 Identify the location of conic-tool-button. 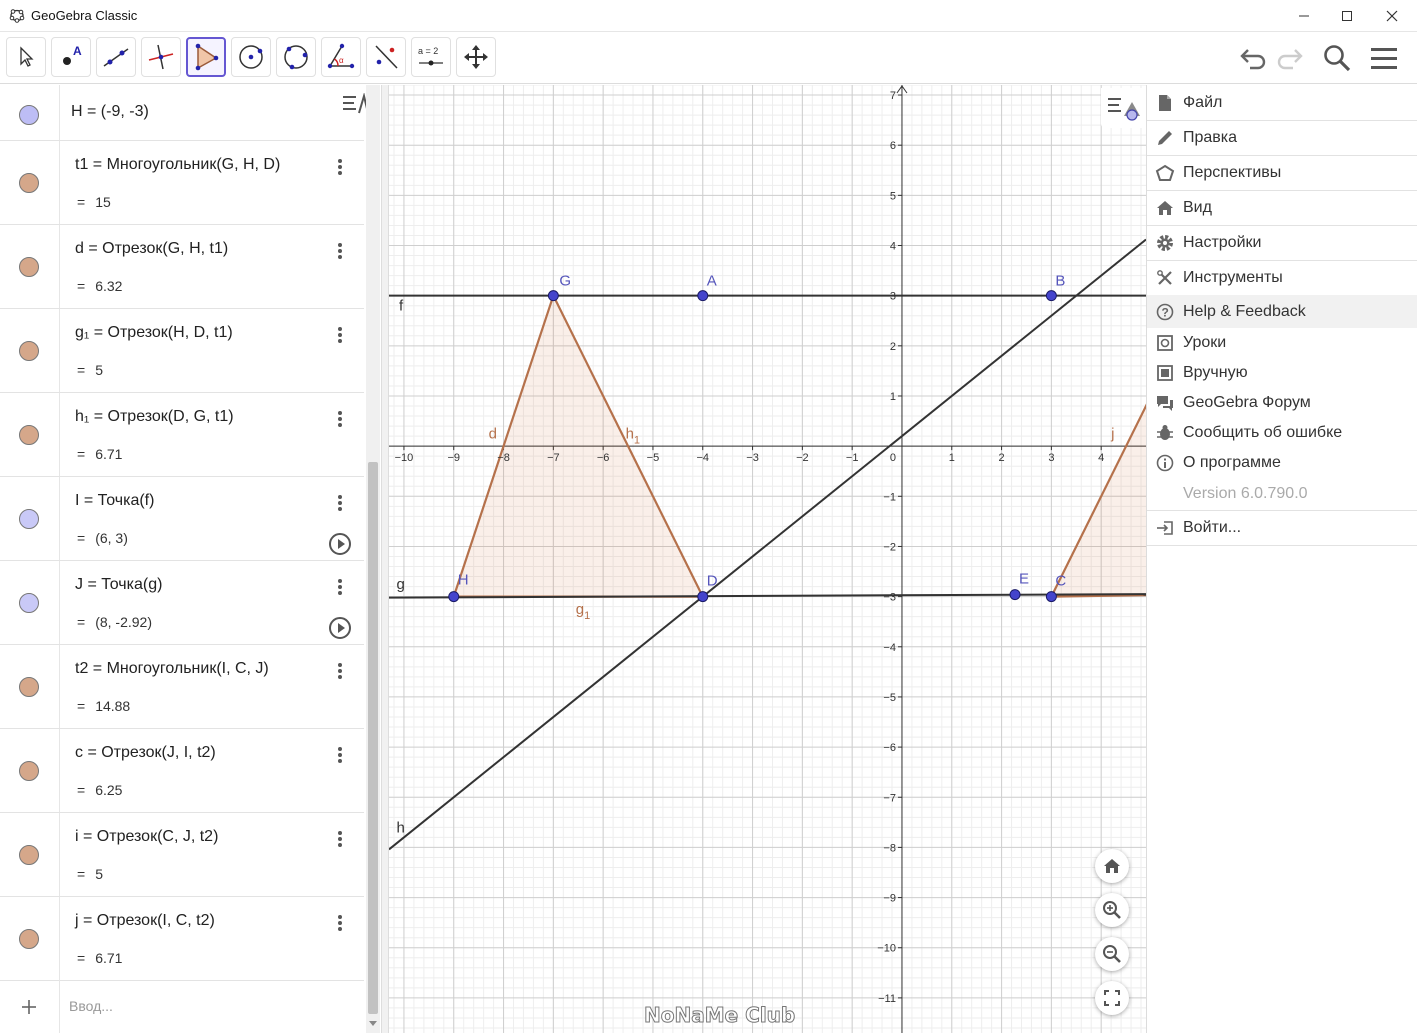
(296, 57).